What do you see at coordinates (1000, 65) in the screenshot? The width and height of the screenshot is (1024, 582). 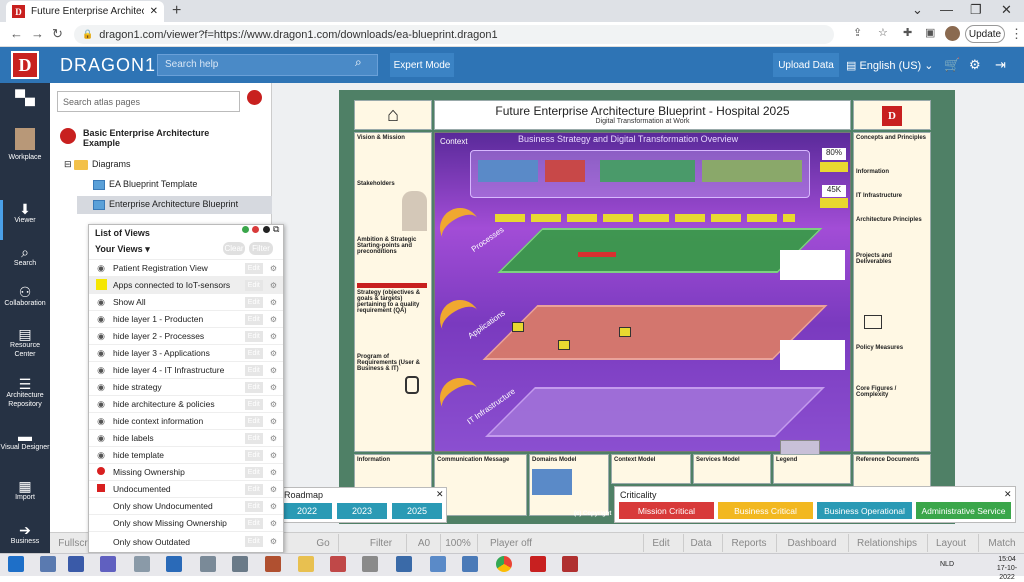 I see `sign-out-icon: ⇥` at bounding box center [1000, 65].